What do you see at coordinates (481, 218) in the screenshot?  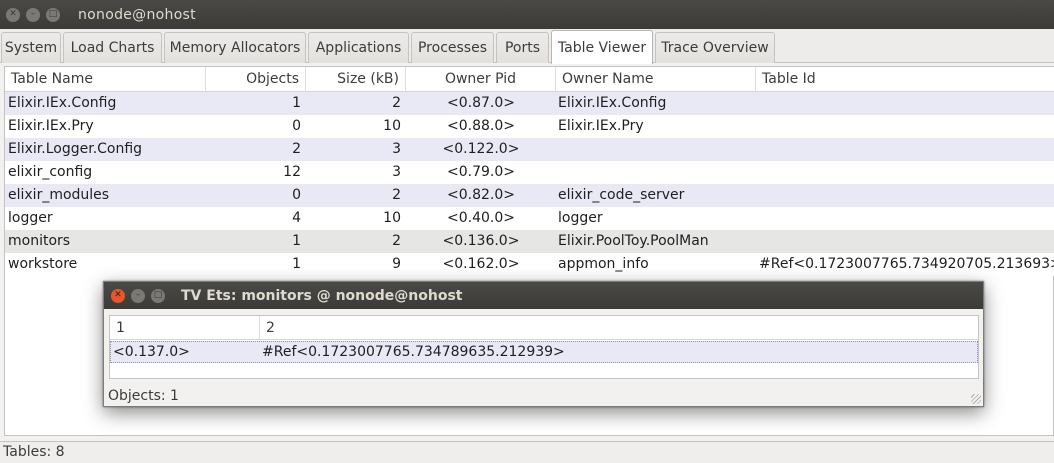 I see `cell-owner-pid: <0.40.0>` at bounding box center [481, 218].